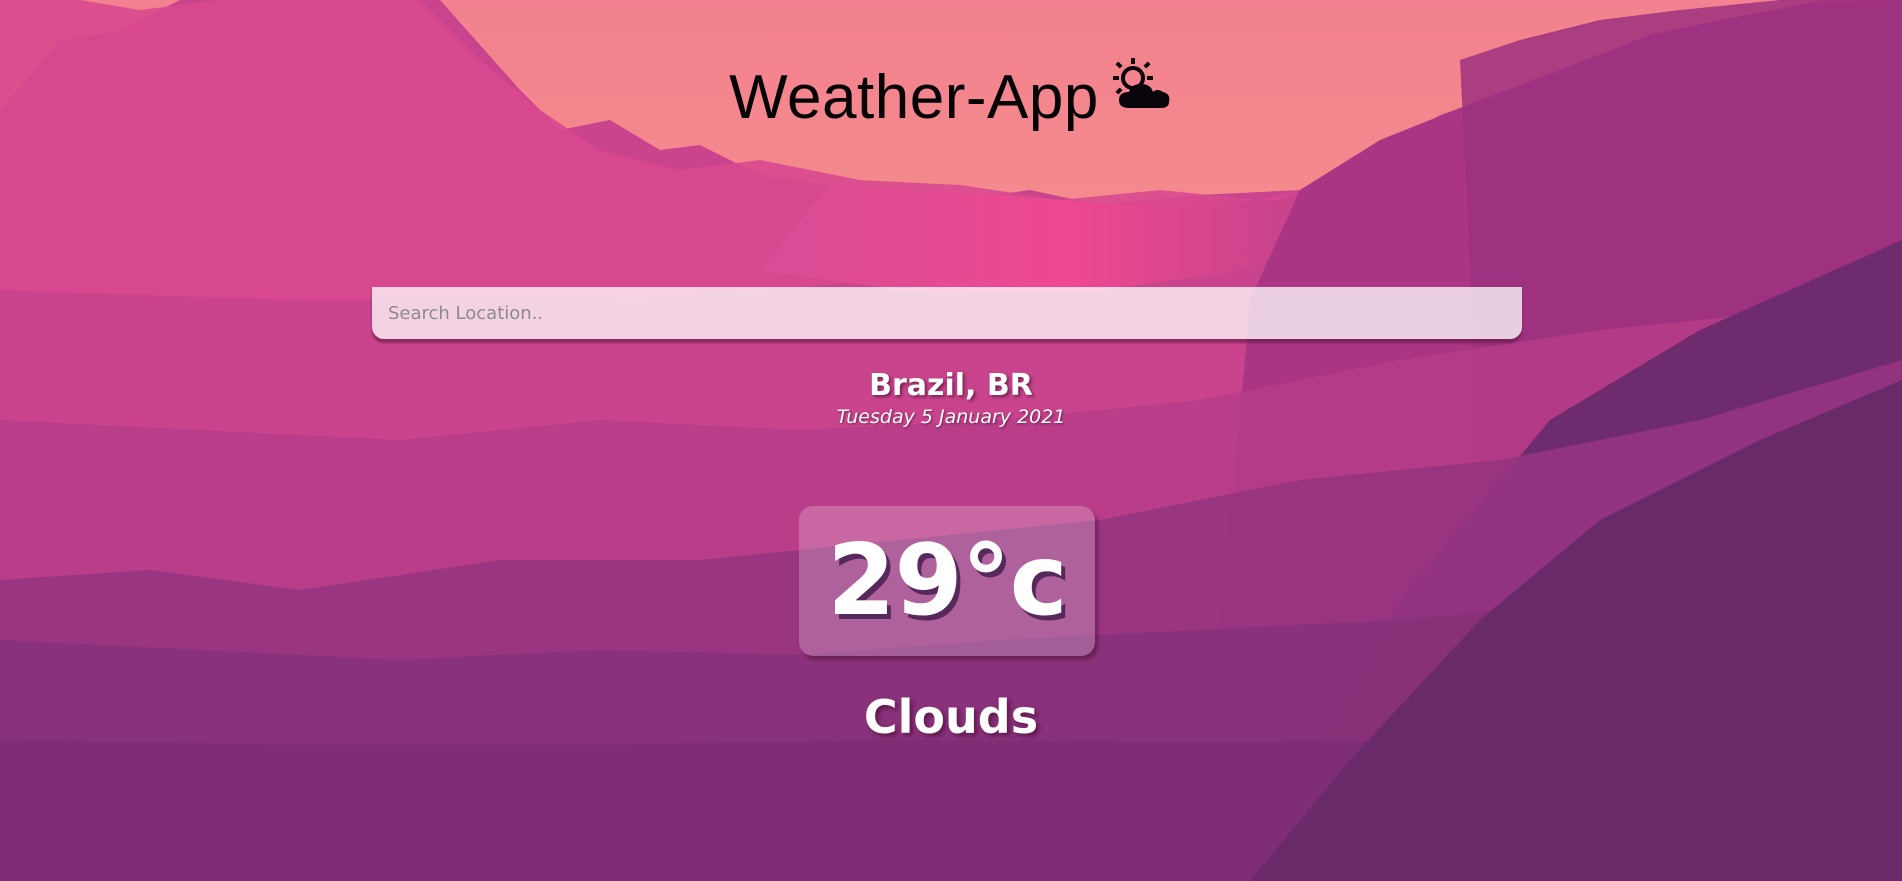 The width and height of the screenshot is (1902, 881). What do you see at coordinates (1141, 91) in the screenshot?
I see `sun-behind-cloud-icon` at bounding box center [1141, 91].